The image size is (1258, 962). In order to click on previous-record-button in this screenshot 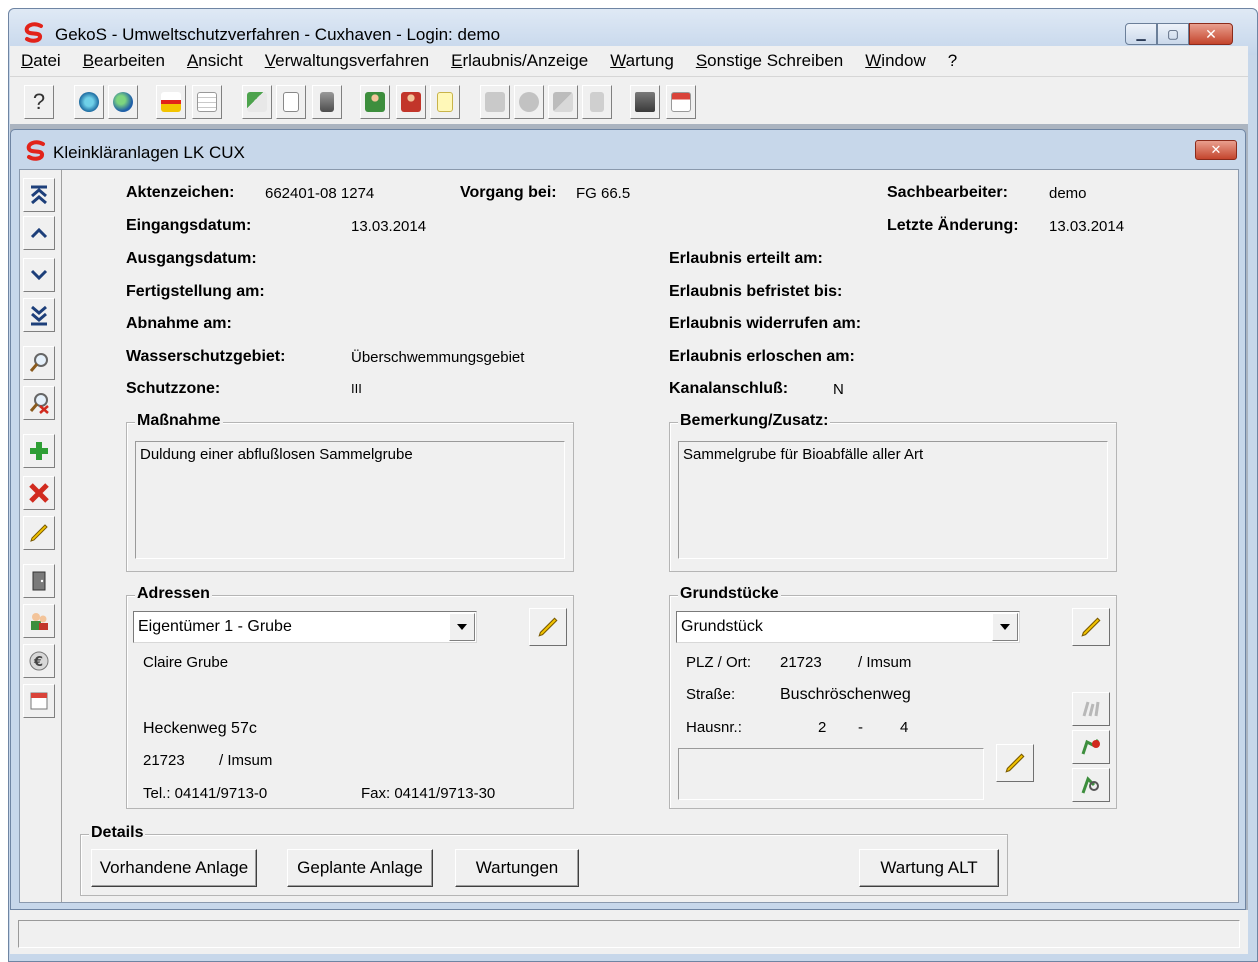, I will do `click(39, 233)`.